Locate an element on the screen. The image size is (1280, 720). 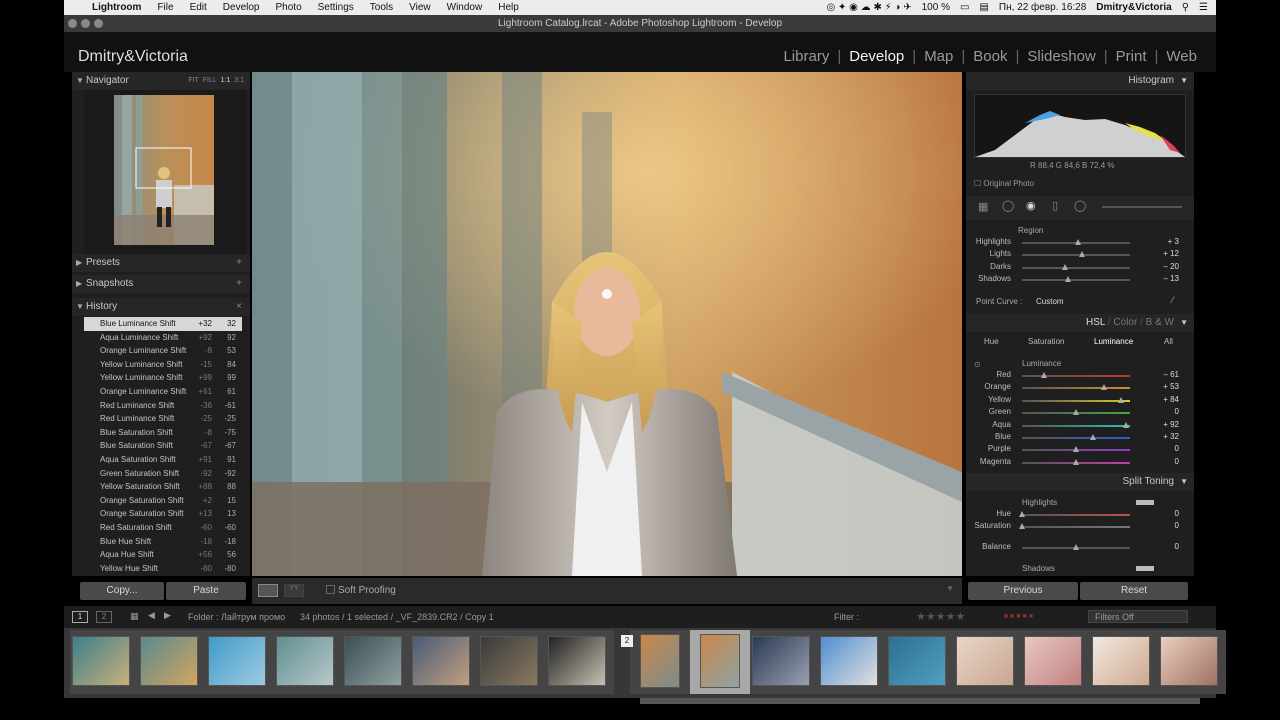
primary-window-button: 1 is located at coordinates (80, 617).